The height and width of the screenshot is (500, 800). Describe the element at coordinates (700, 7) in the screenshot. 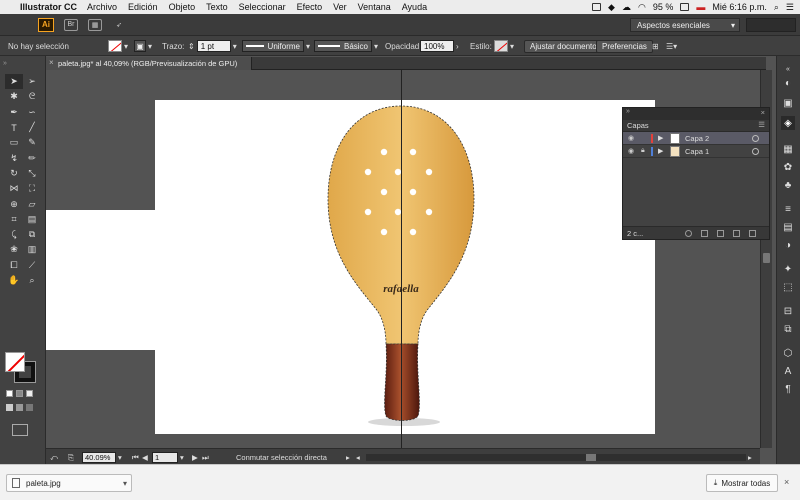

I see `flag-icon: ▬` at that location.